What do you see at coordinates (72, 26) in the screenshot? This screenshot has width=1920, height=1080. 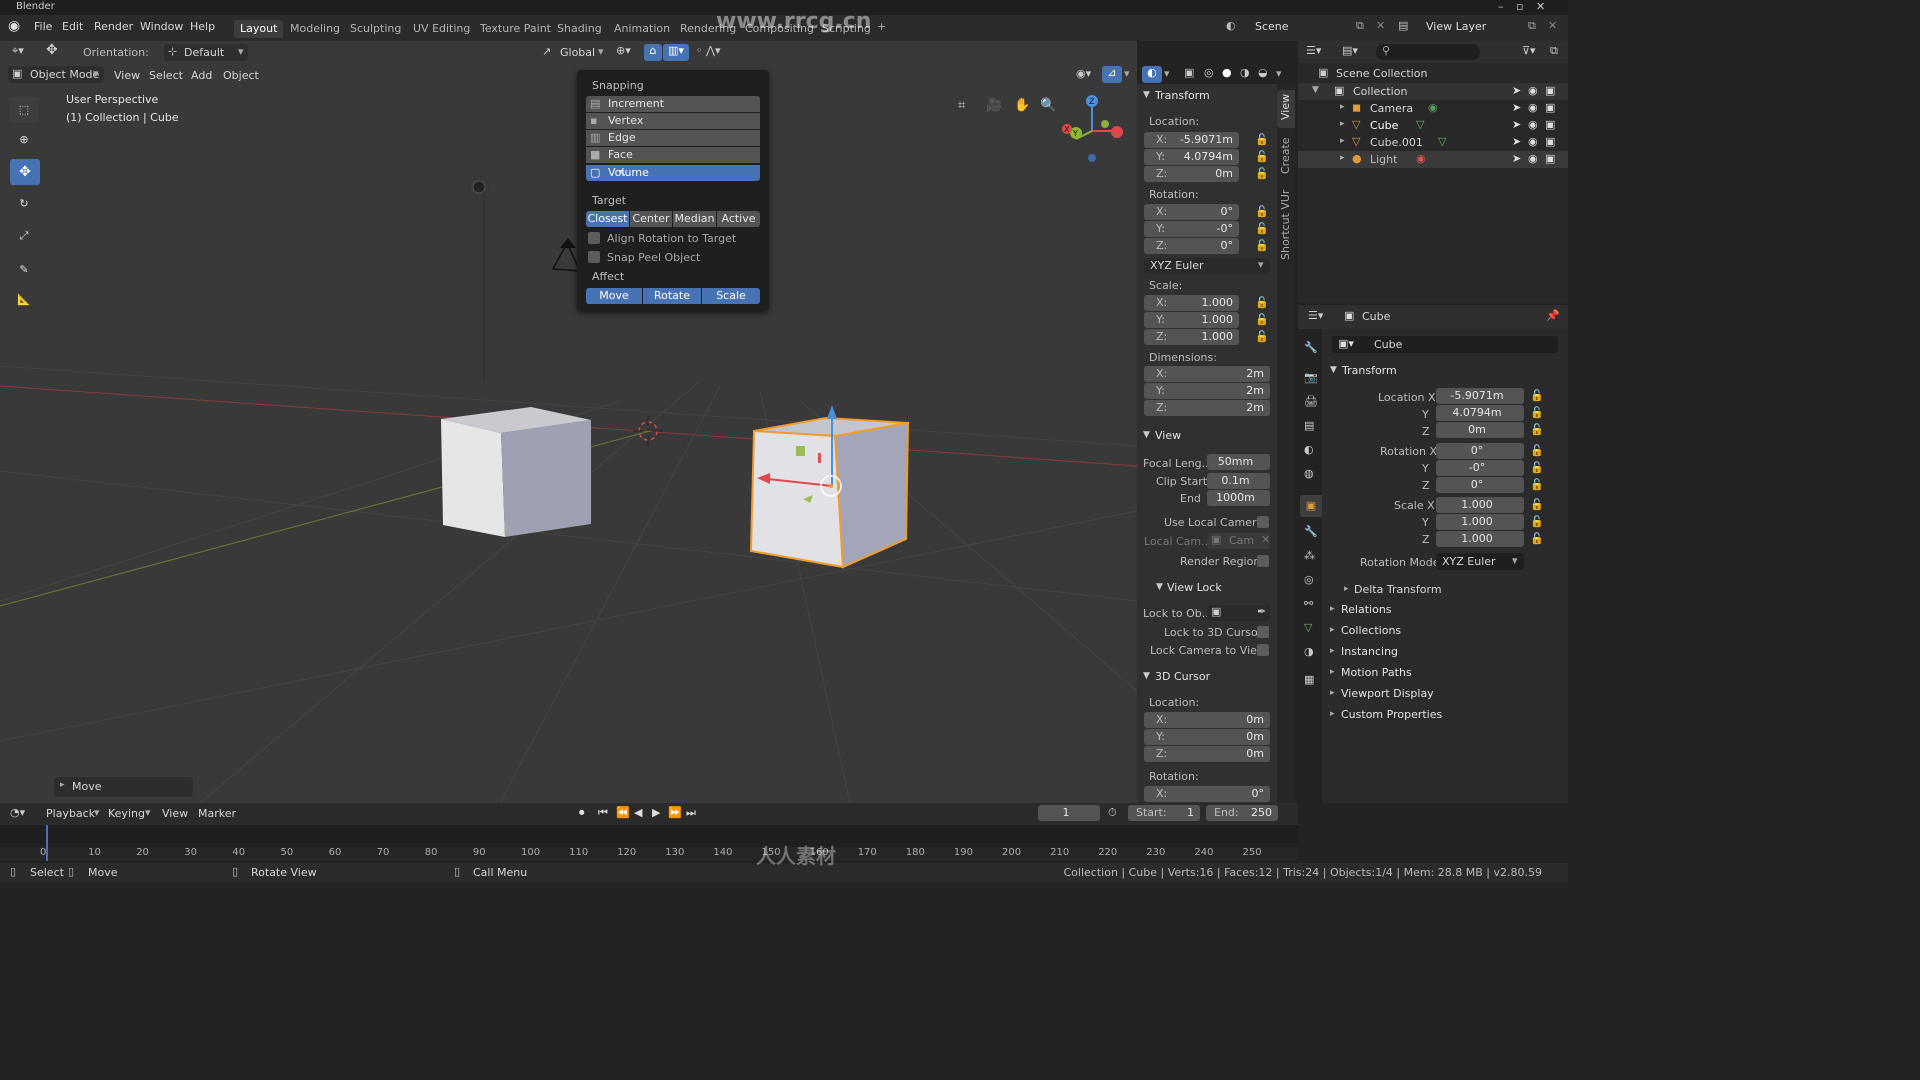 I see `menu-edit: Edit` at bounding box center [72, 26].